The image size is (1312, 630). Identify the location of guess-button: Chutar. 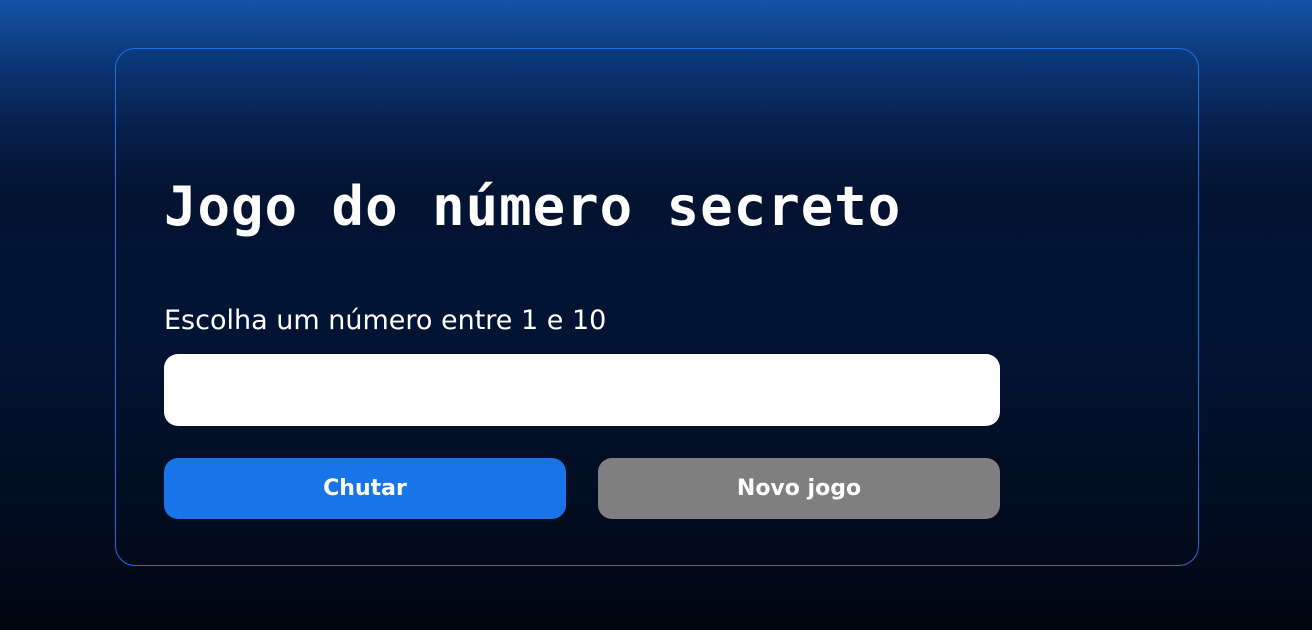
(365, 488).